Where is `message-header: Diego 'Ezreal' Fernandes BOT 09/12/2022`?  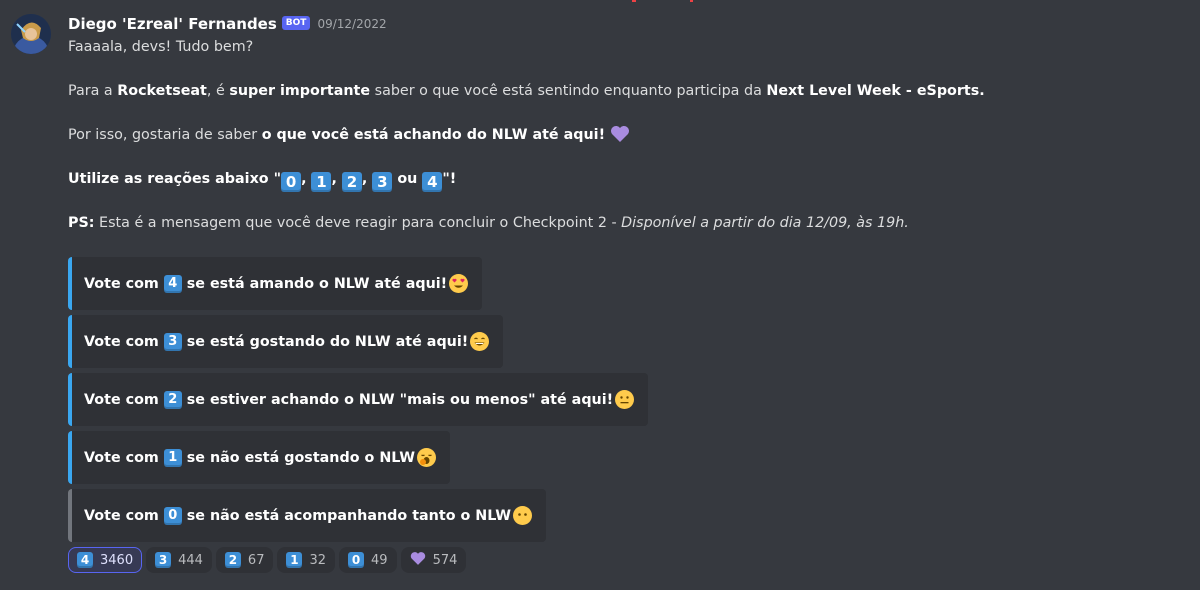
message-header: Diego 'Ezreal' Fernandes BOT 09/12/2022 is located at coordinates (227, 24).